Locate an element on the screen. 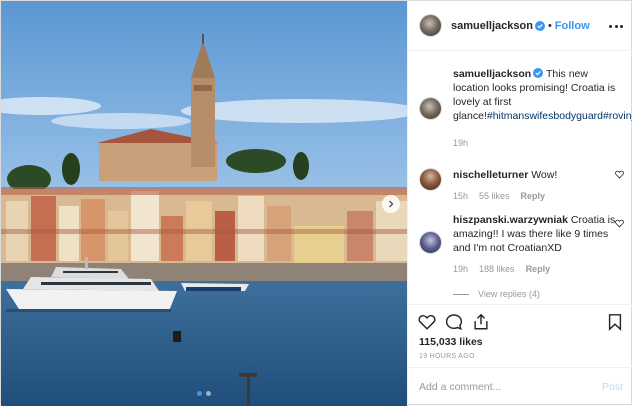 Image resolution: width=632 pixels, height=406 pixels. post-comment-button: Post is located at coordinates (612, 387).